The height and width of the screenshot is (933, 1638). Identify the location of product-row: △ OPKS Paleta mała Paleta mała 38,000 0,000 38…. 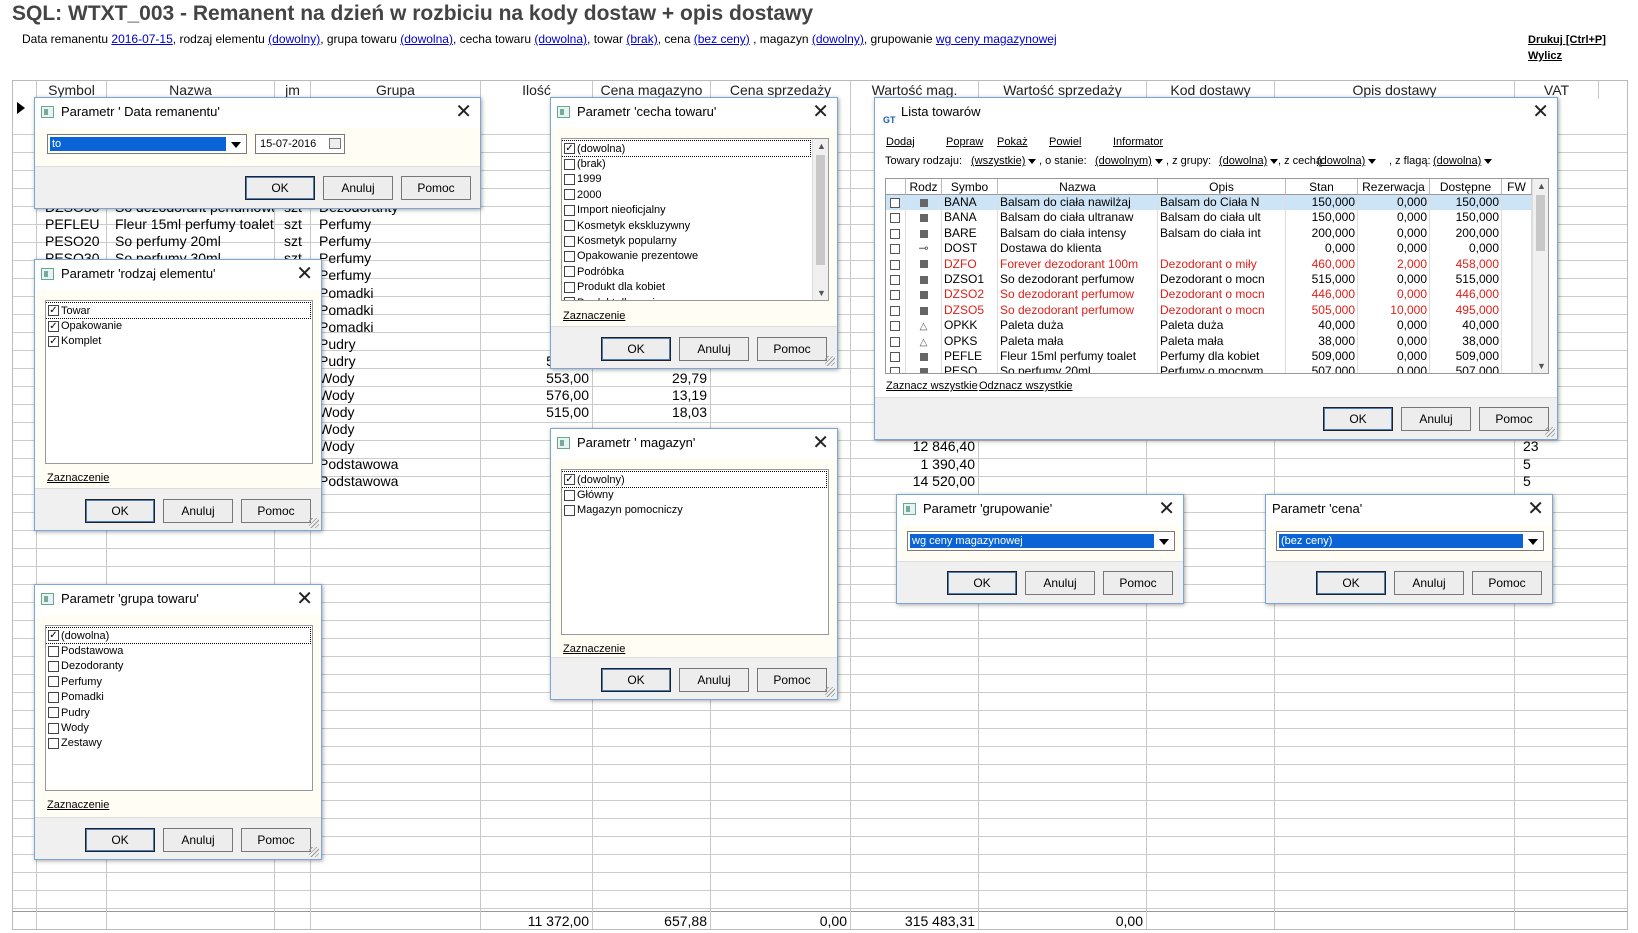
(1210, 341).